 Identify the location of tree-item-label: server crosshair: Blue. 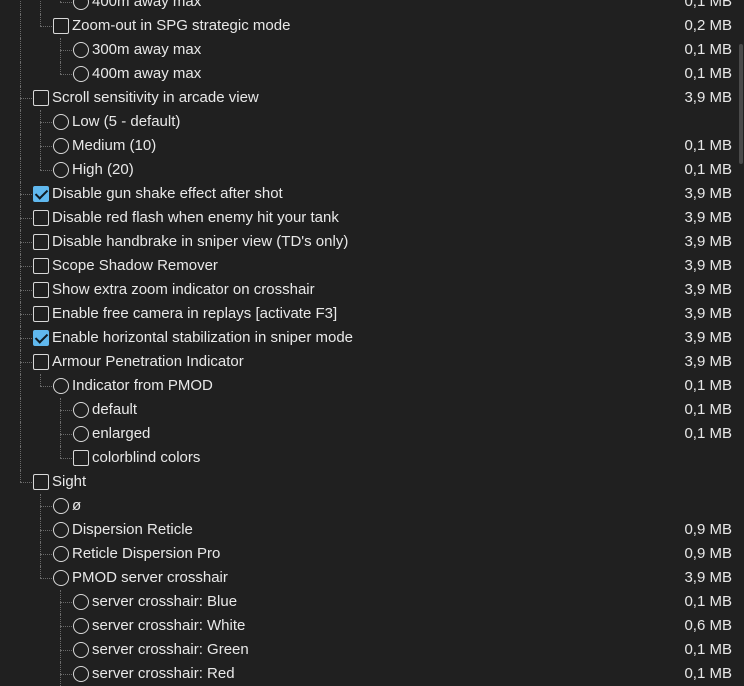
(165, 601).